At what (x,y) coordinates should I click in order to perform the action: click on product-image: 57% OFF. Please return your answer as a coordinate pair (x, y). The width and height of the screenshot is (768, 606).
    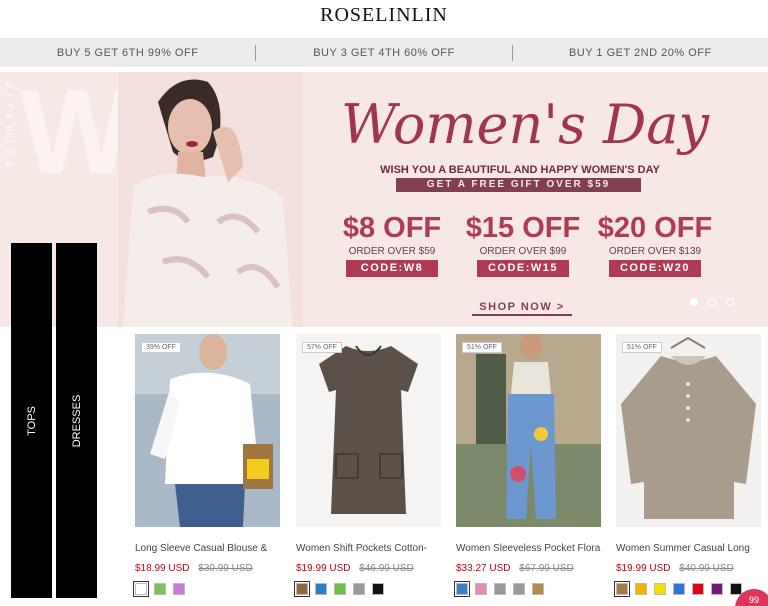
    Looking at the image, I should click on (368, 430).